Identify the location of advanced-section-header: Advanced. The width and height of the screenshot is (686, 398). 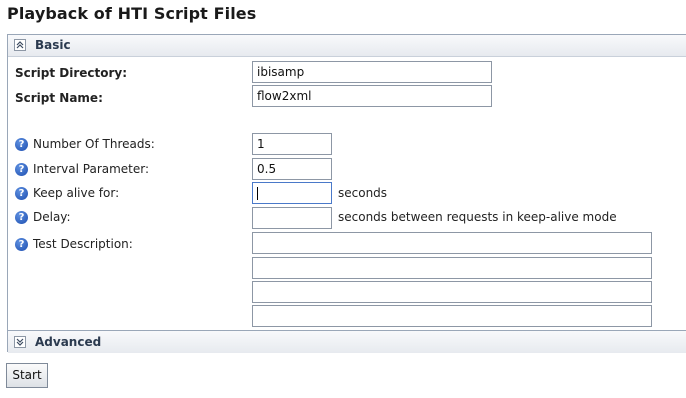
(347, 341).